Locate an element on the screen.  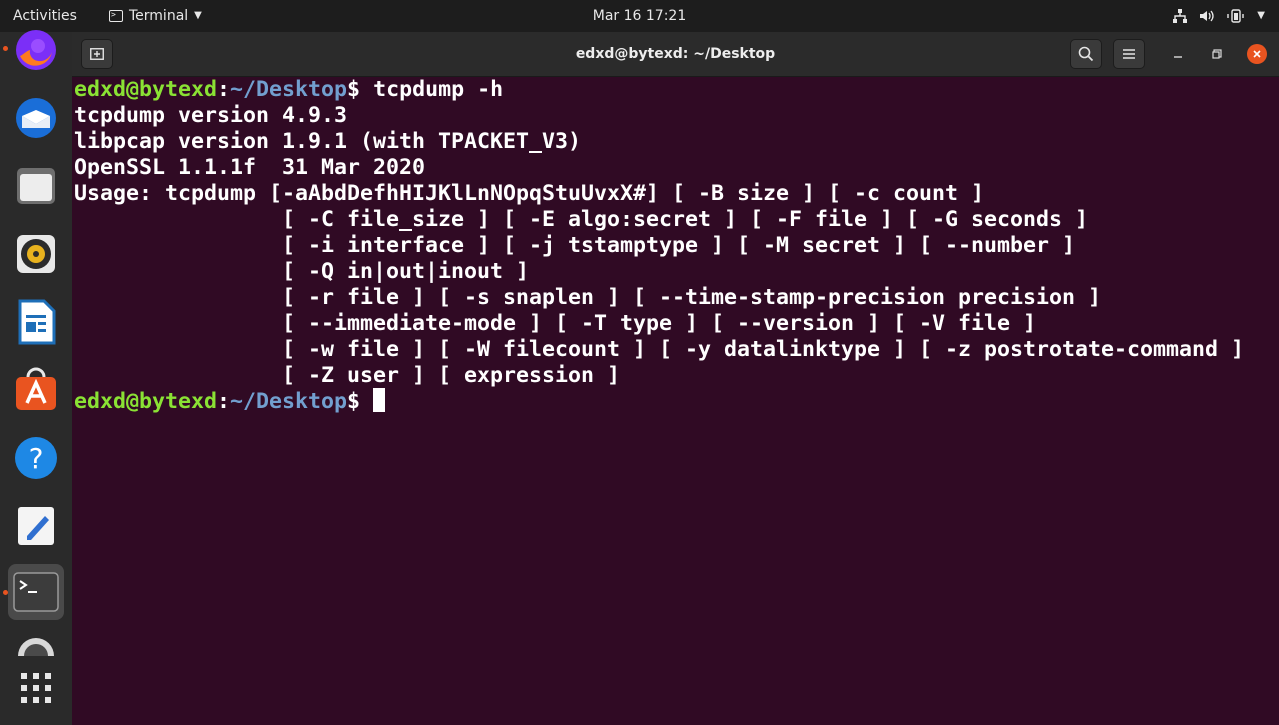
firefox-icon is located at coordinates (36, 50).